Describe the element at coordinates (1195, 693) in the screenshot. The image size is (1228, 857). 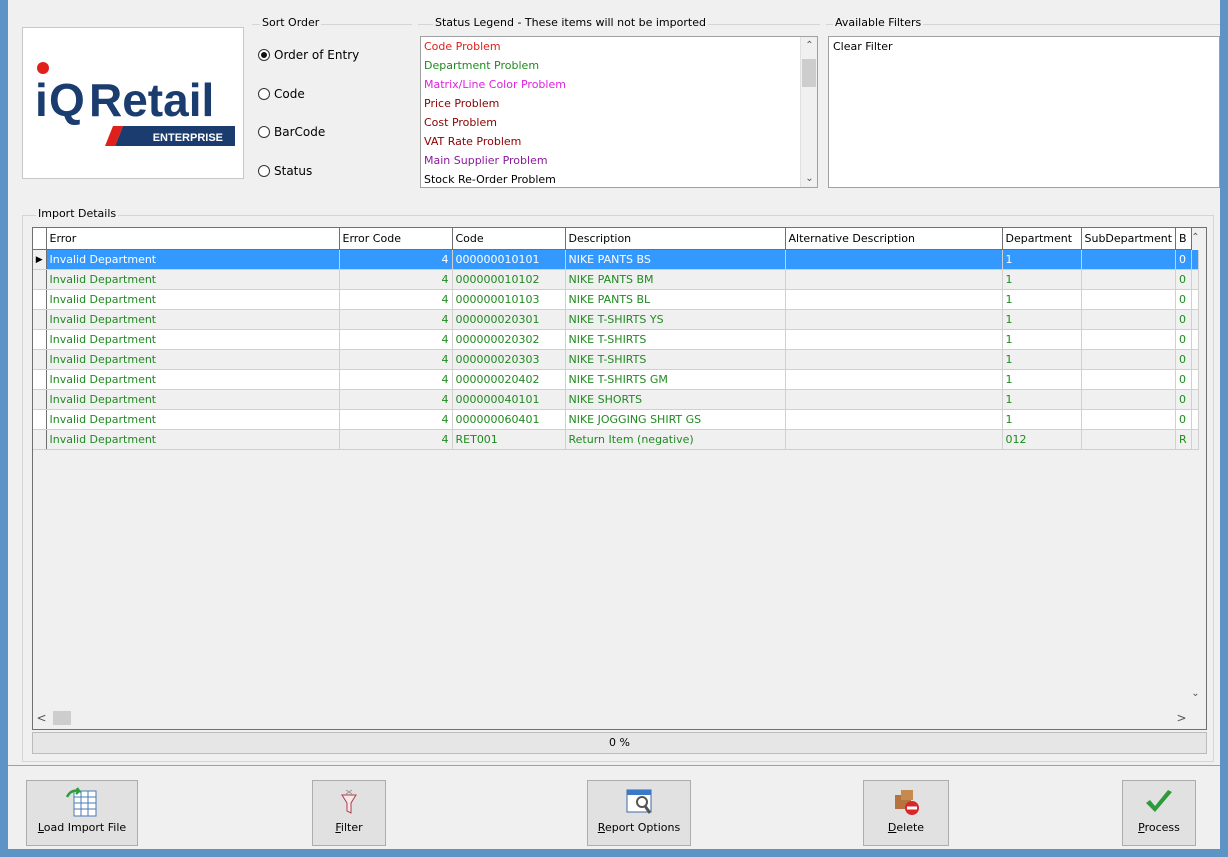
I see `grid-scroll-down-icon: ⌄` at that location.